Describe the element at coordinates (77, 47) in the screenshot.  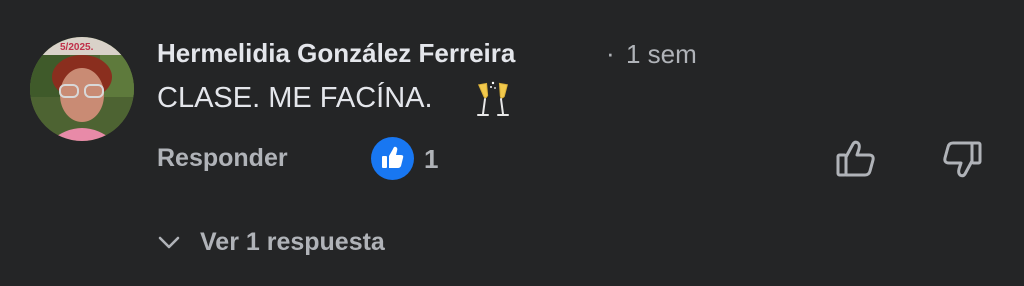
I see `avatar-overlay-text: 5/2025.` at that location.